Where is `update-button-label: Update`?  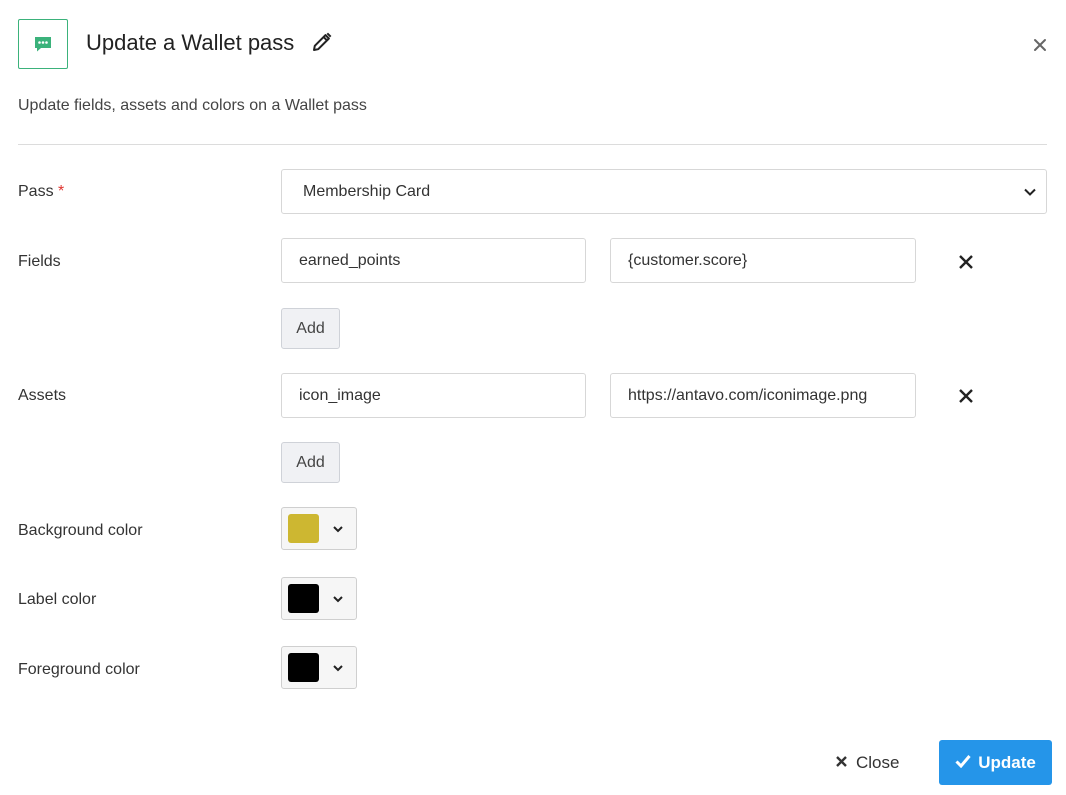
update-button-label: Update is located at coordinates (1007, 762).